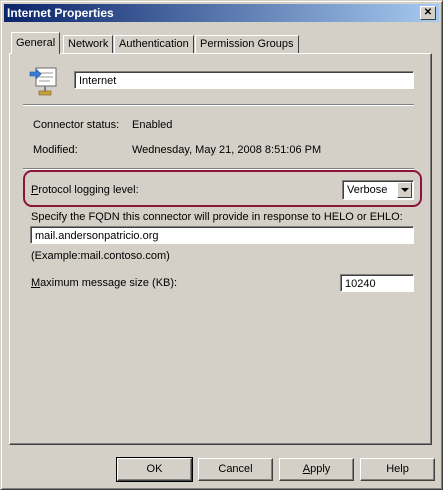  I want to click on modified-label: Modified:, so click(55, 150).